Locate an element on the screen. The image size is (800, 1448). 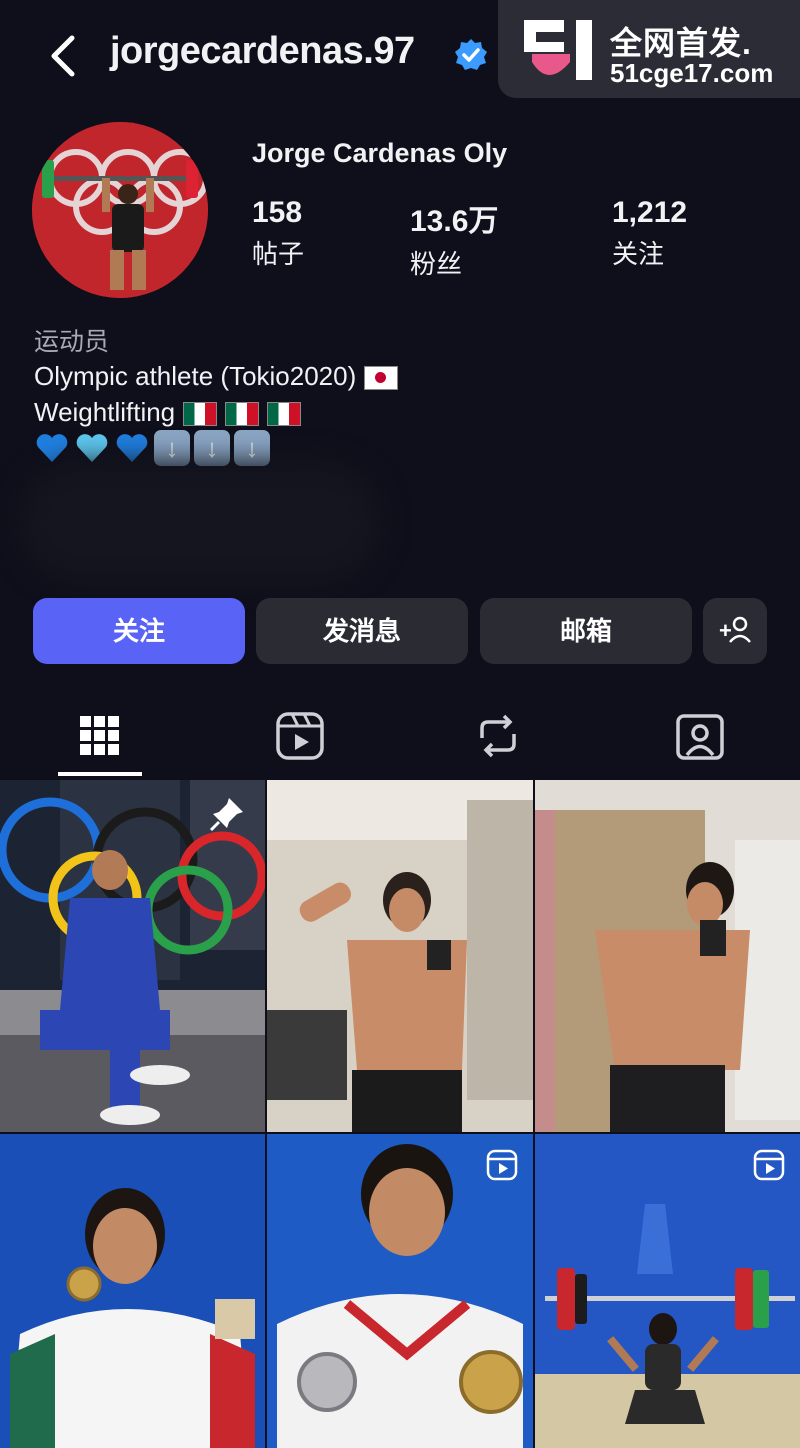
add-user-button: + is located at coordinates (735, 631).